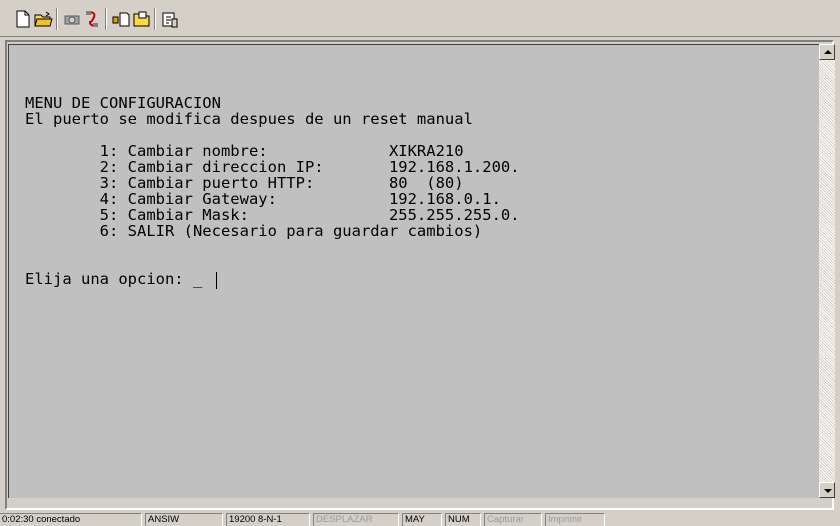 This screenshot has width=840, height=526. What do you see at coordinates (244, 151) in the screenshot?
I see `terminal-line: 1: Cambiar nombre: XIKRA210` at bounding box center [244, 151].